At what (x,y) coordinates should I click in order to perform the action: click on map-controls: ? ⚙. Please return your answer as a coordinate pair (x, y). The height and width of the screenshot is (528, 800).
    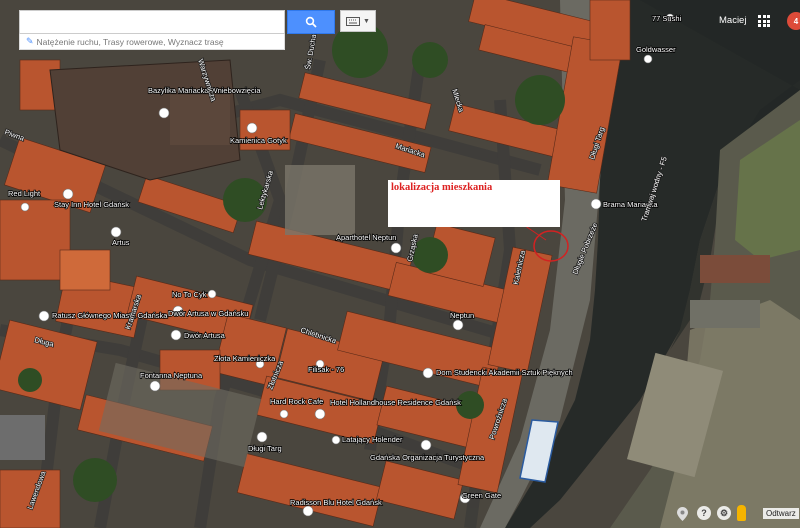
    Looking at the image, I should click on (721, 513).